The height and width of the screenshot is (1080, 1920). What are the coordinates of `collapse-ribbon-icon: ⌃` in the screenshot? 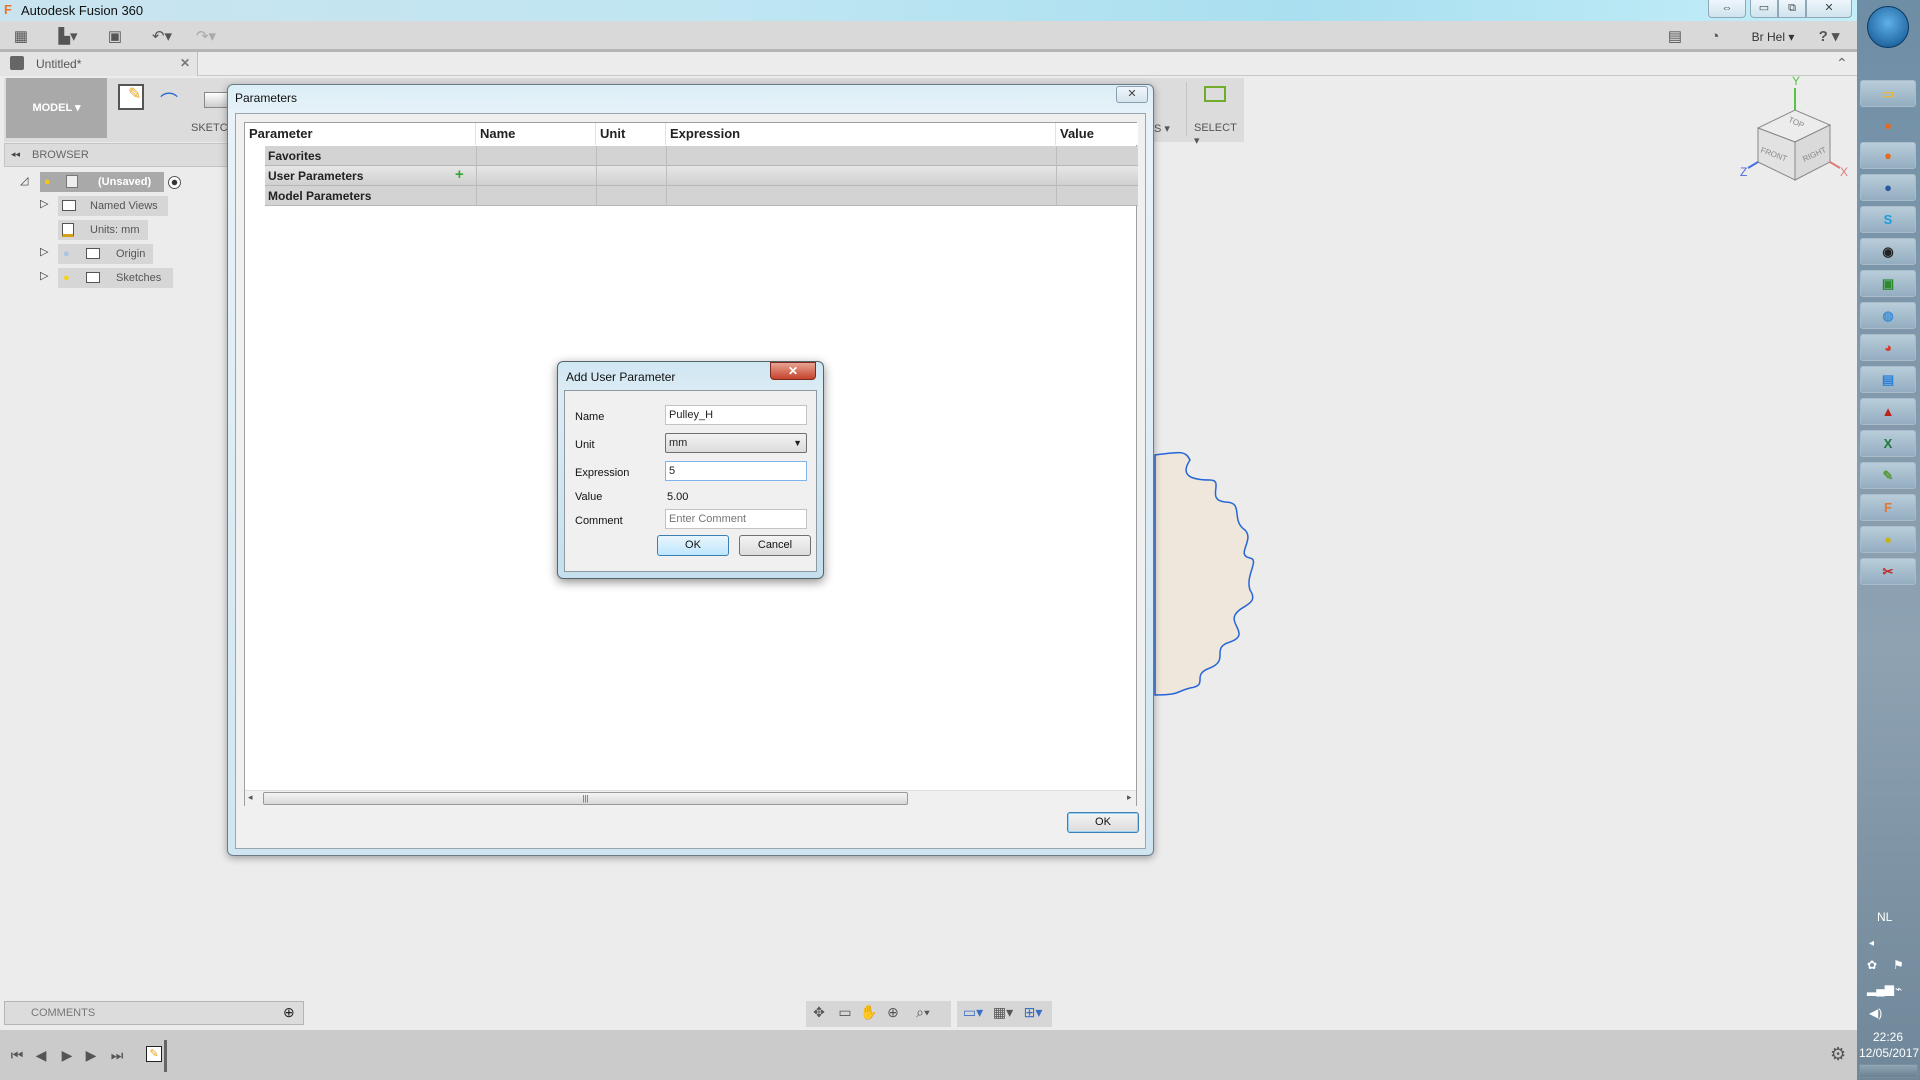 It's located at (1842, 63).